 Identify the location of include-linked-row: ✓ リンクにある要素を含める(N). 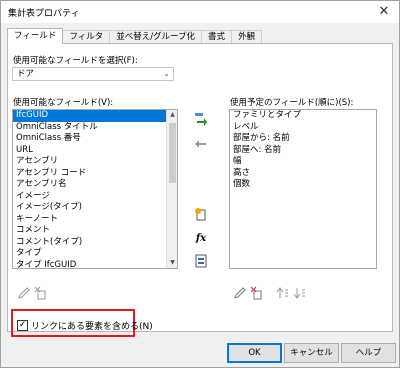
(85, 325).